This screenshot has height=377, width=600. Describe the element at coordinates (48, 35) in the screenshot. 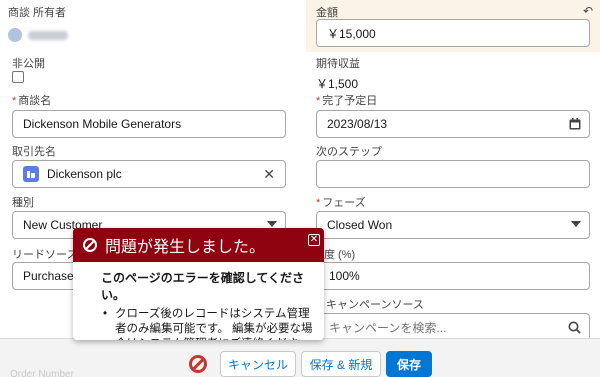

I see `owner-name-redacted` at that location.